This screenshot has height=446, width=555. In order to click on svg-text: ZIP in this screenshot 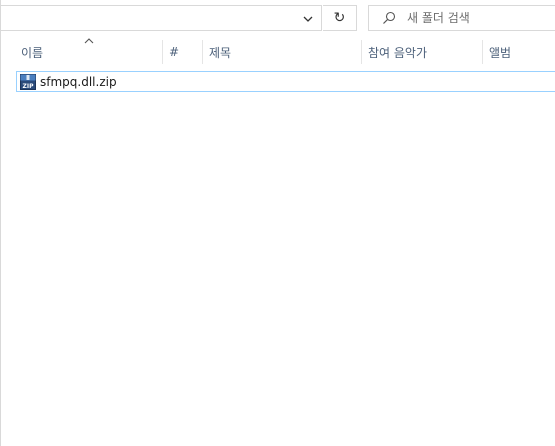, I will do `click(29, 86)`.